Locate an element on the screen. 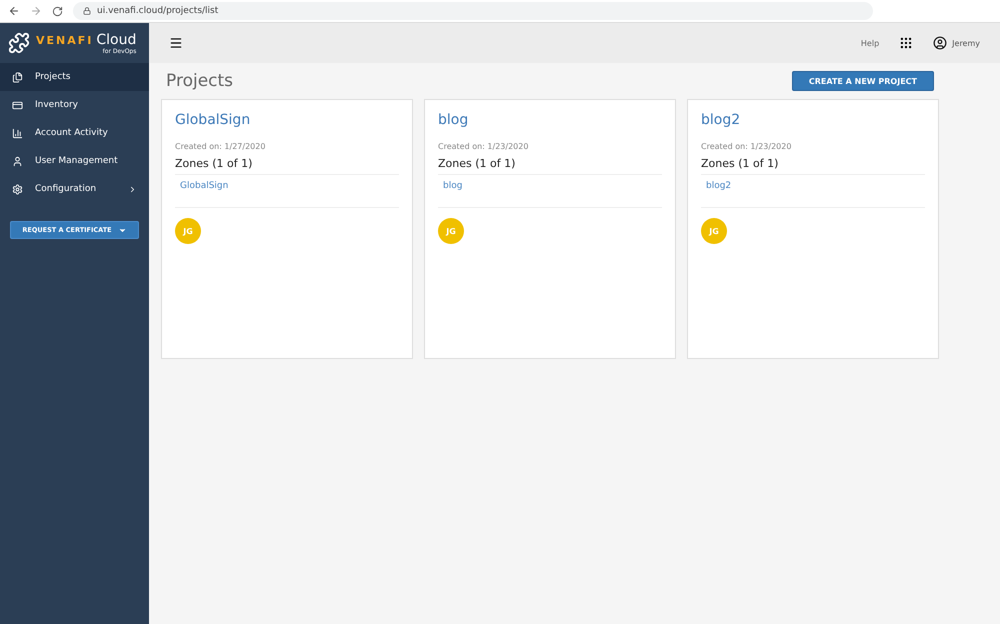  sidebar-item: Configuration is located at coordinates (74, 189).